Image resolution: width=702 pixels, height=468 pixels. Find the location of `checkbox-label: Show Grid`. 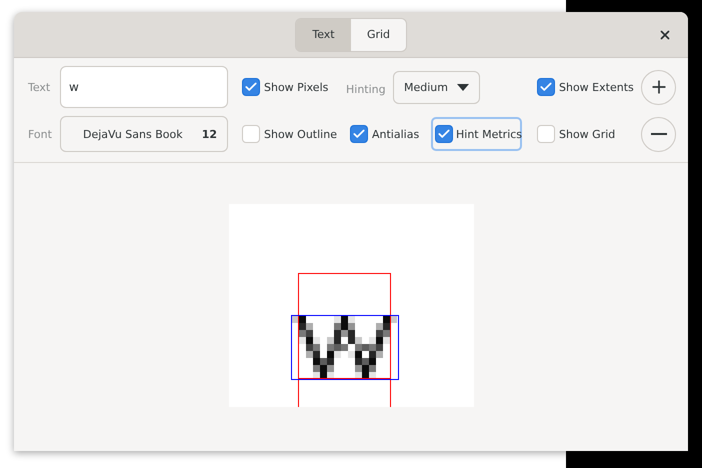

checkbox-label: Show Grid is located at coordinates (587, 134).